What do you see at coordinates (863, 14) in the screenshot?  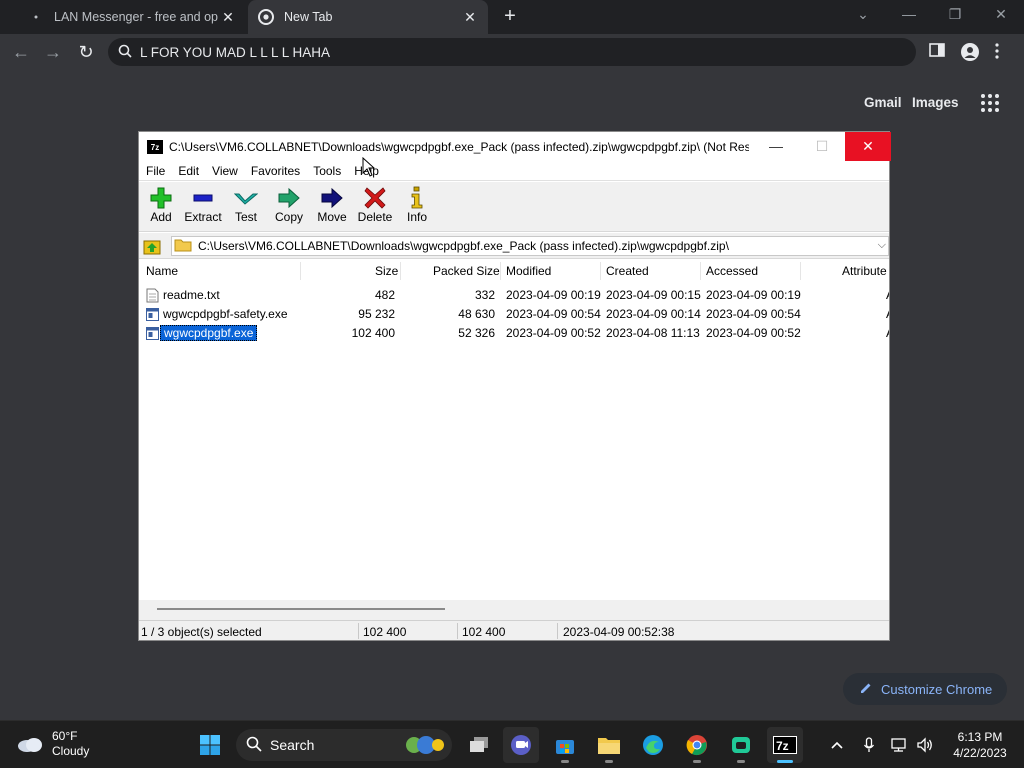 I see `tab-search-icon: ⌄` at bounding box center [863, 14].